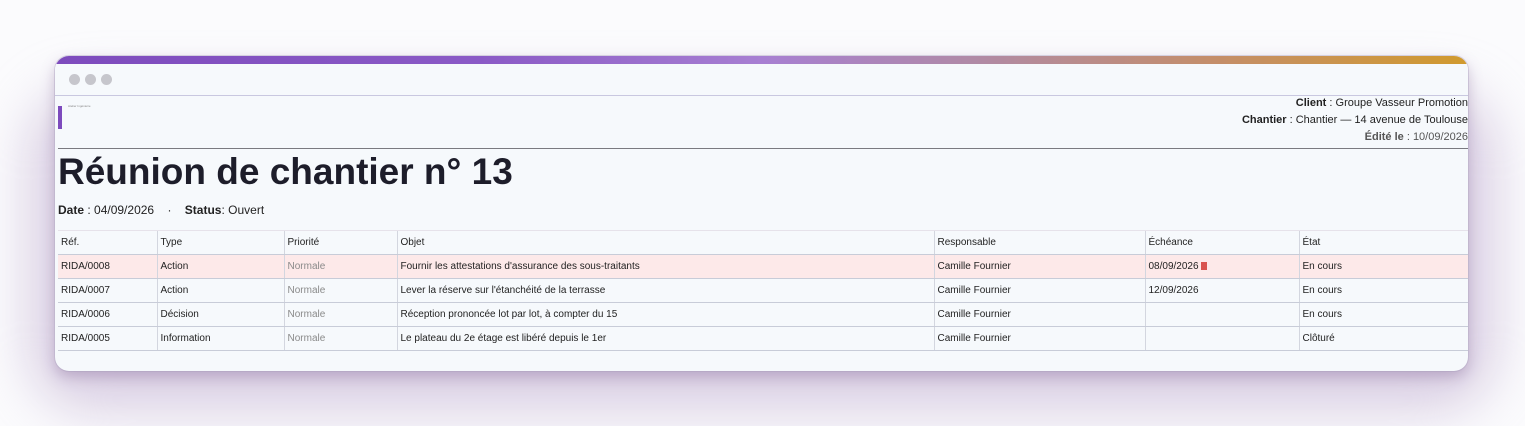 The height and width of the screenshot is (426, 1525). I want to click on column-header: Type, so click(220, 242).